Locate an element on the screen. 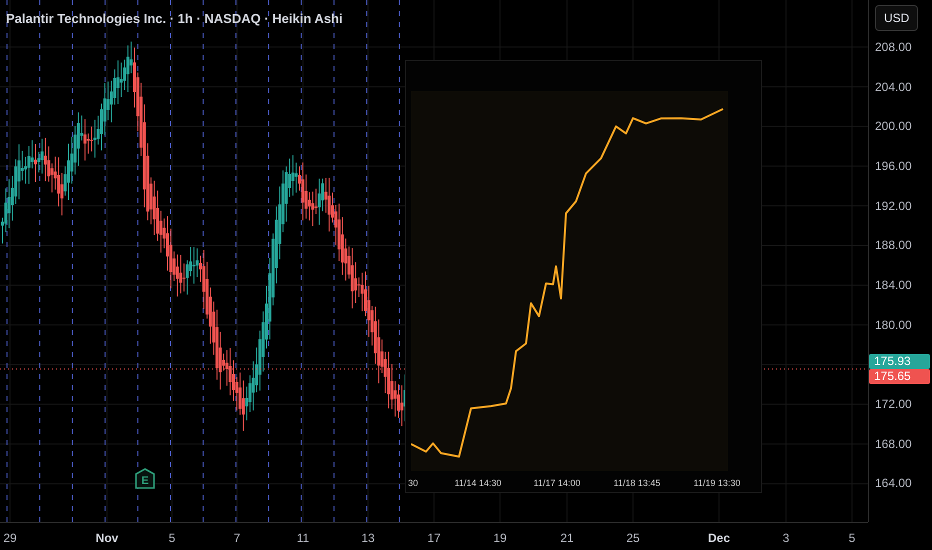 The image size is (932, 550). date-label: Dec is located at coordinates (719, 538).